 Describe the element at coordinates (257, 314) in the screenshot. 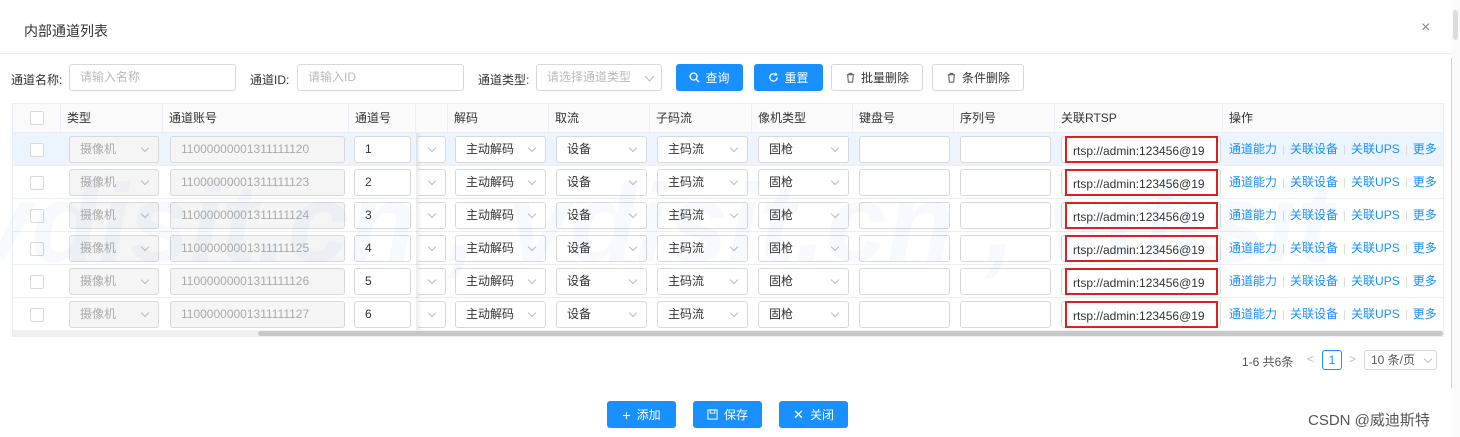

I see `account-input: 11000000001311111127` at that location.